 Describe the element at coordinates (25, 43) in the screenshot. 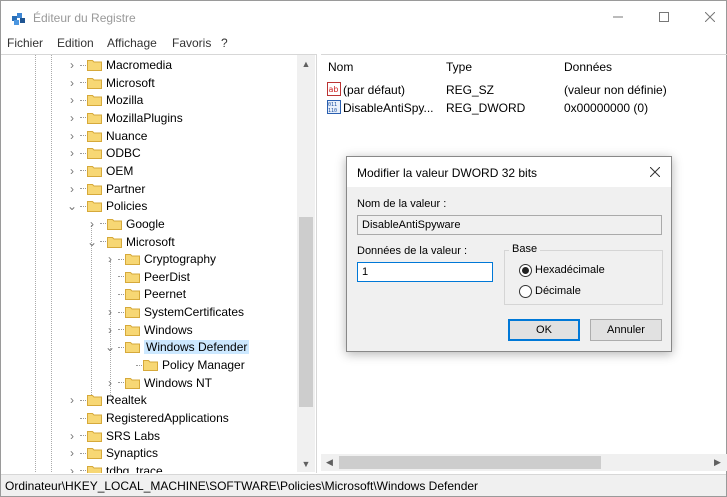

I see `menu-fichier: Fichier` at that location.